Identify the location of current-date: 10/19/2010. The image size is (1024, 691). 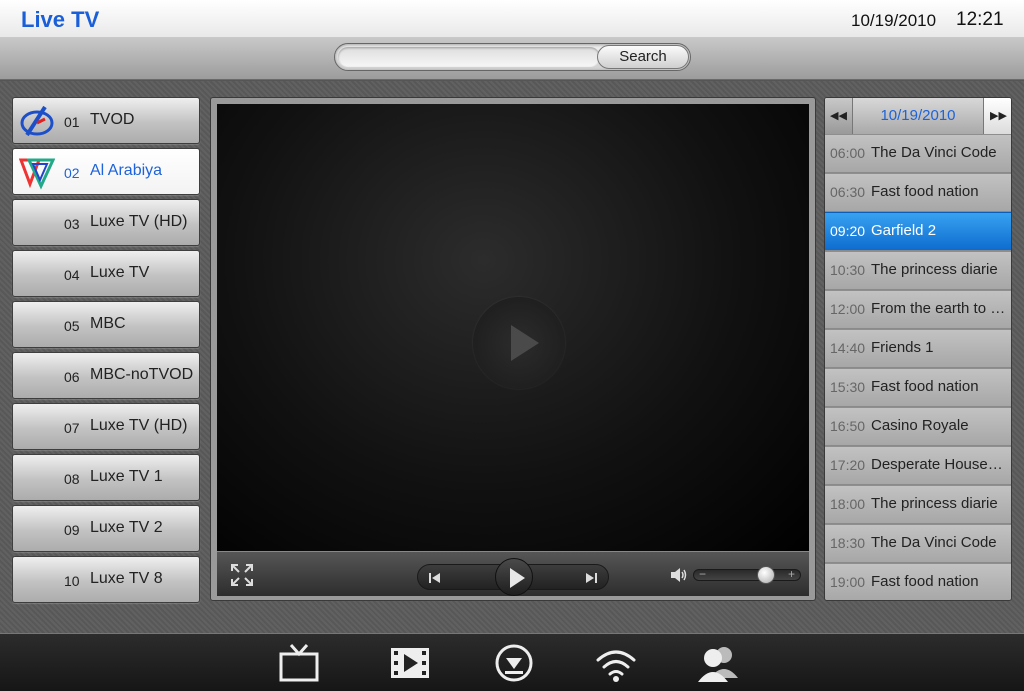
(894, 20).